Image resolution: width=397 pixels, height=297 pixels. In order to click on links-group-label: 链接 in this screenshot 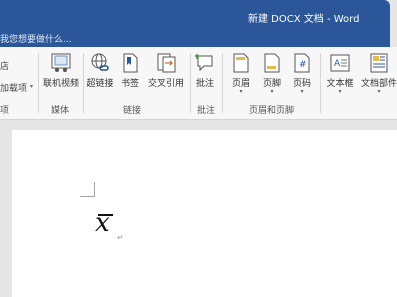, I will do `click(132, 111)`.